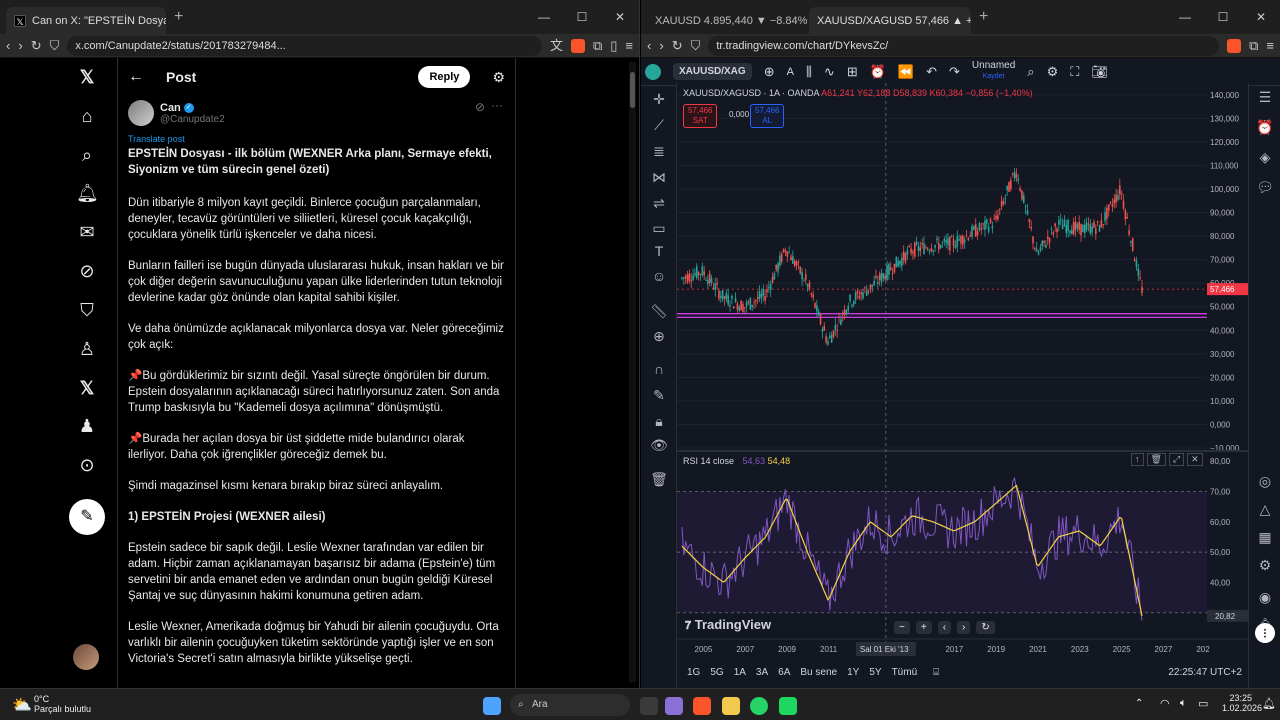 Image resolution: width=1280 pixels, height=720 pixels. I want to click on interval-button: A, so click(790, 72).